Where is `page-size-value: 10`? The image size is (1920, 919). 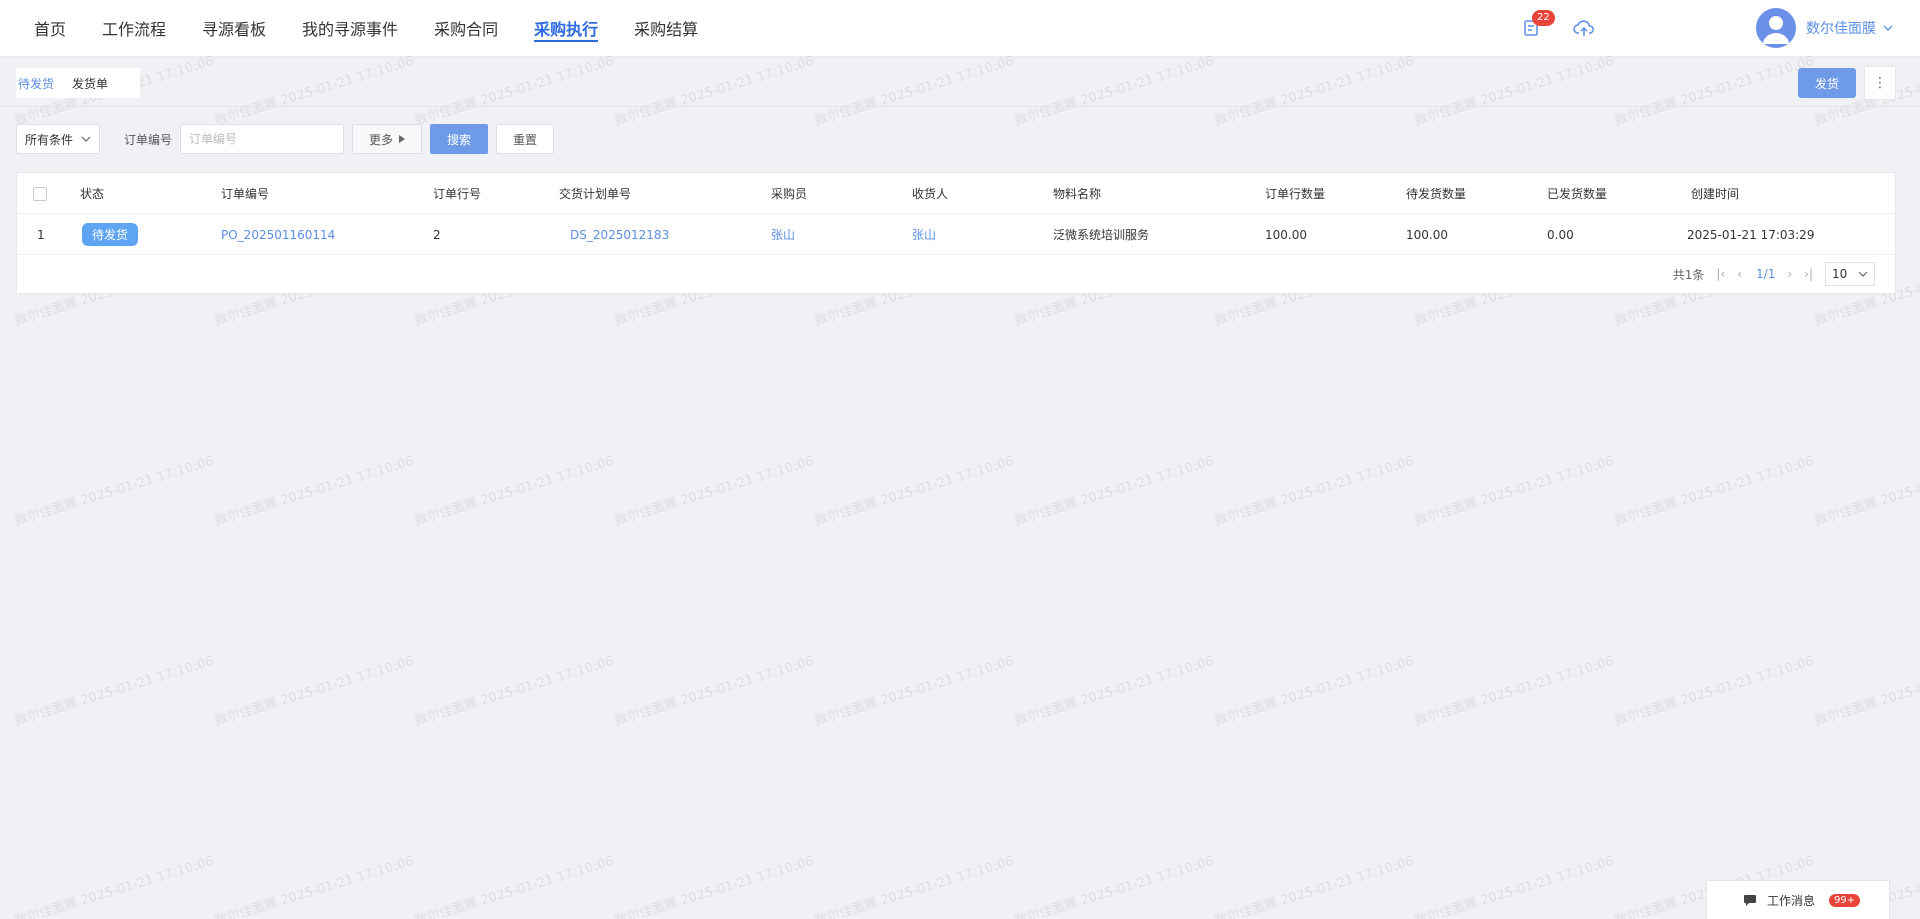
page-size-value: 10 is located at coordinates (1840, 274).